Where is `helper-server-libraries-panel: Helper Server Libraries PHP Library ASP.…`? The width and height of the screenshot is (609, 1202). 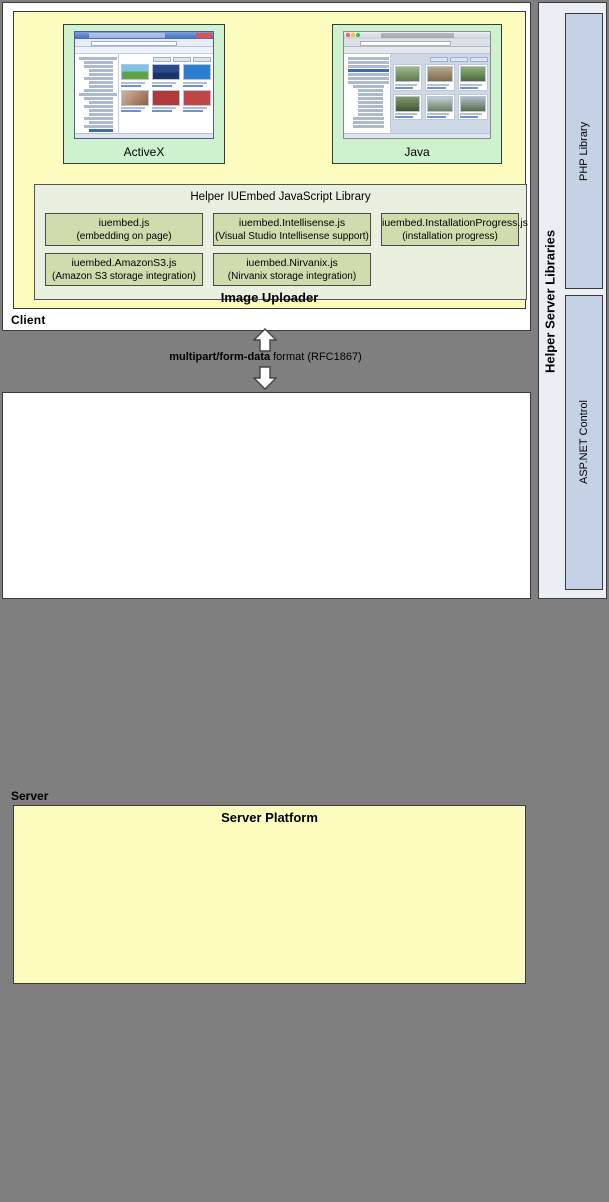
helper-server-libraries-panel: Helper Server Libraries PHP Library ASP.… is located at coordinates (572, 300).